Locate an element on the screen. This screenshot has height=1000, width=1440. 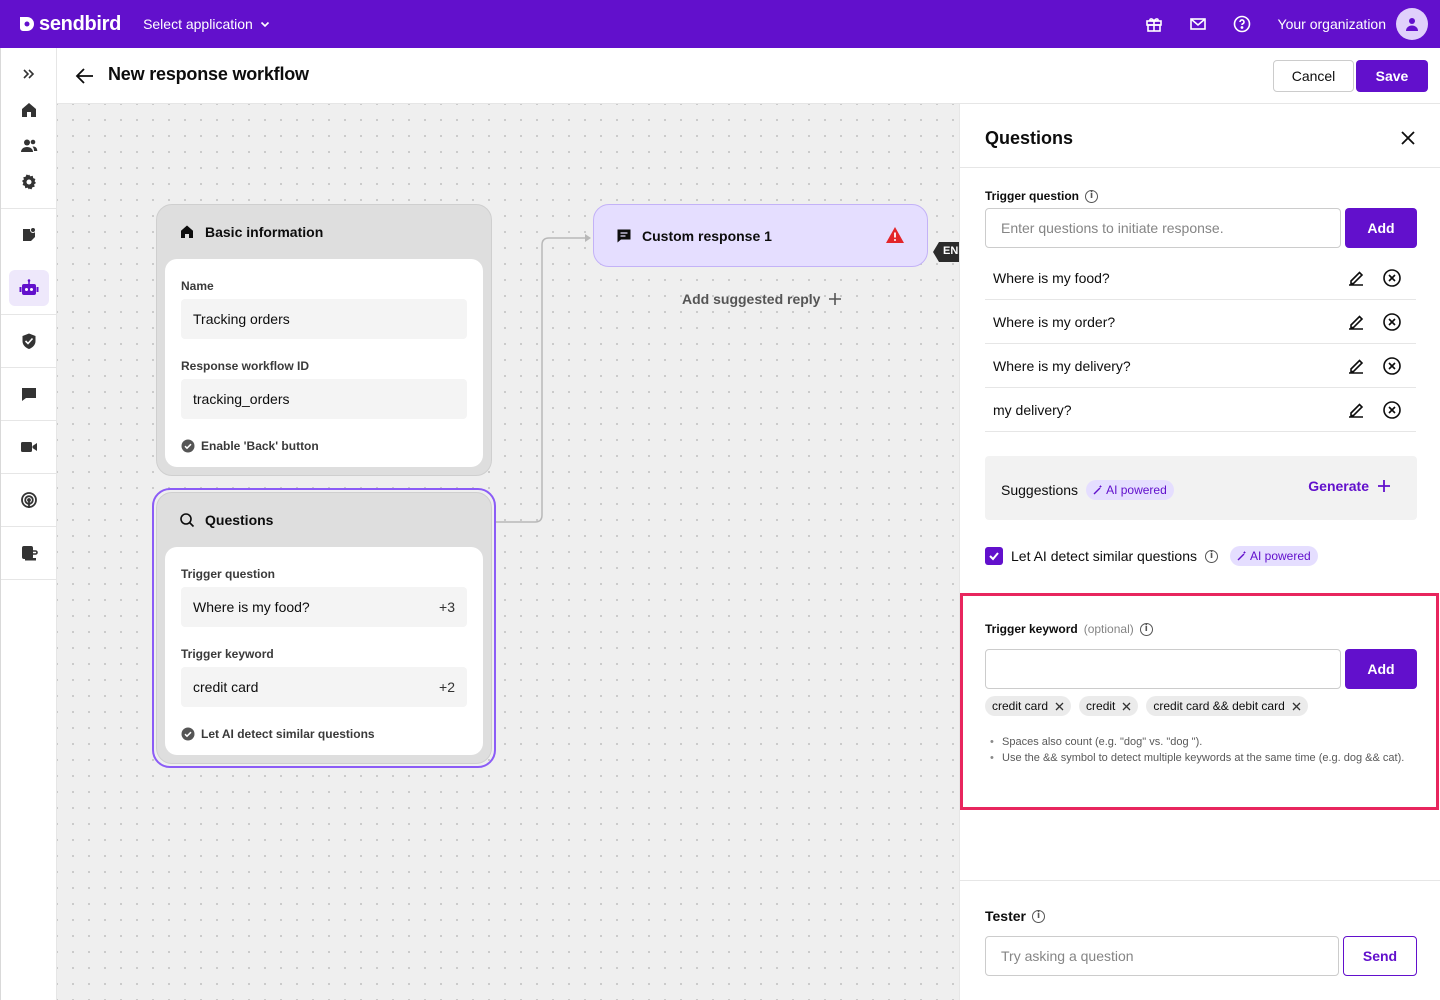
trigger-keyword-value: credit card +2 is located at coordinates (324, 687).